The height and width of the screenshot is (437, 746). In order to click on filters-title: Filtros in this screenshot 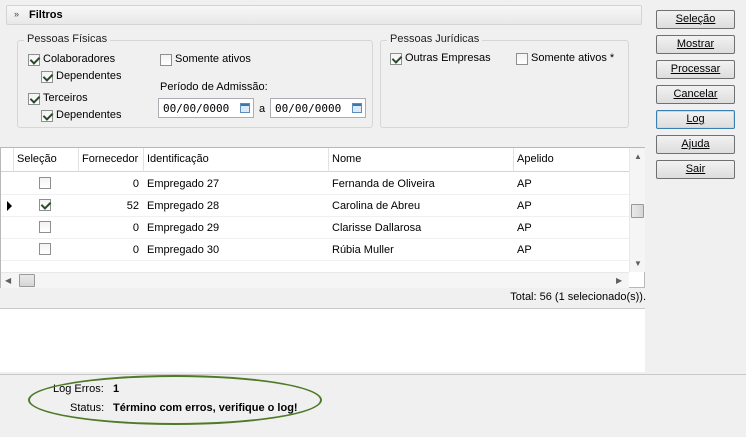, I will do `click(46, 15)`.